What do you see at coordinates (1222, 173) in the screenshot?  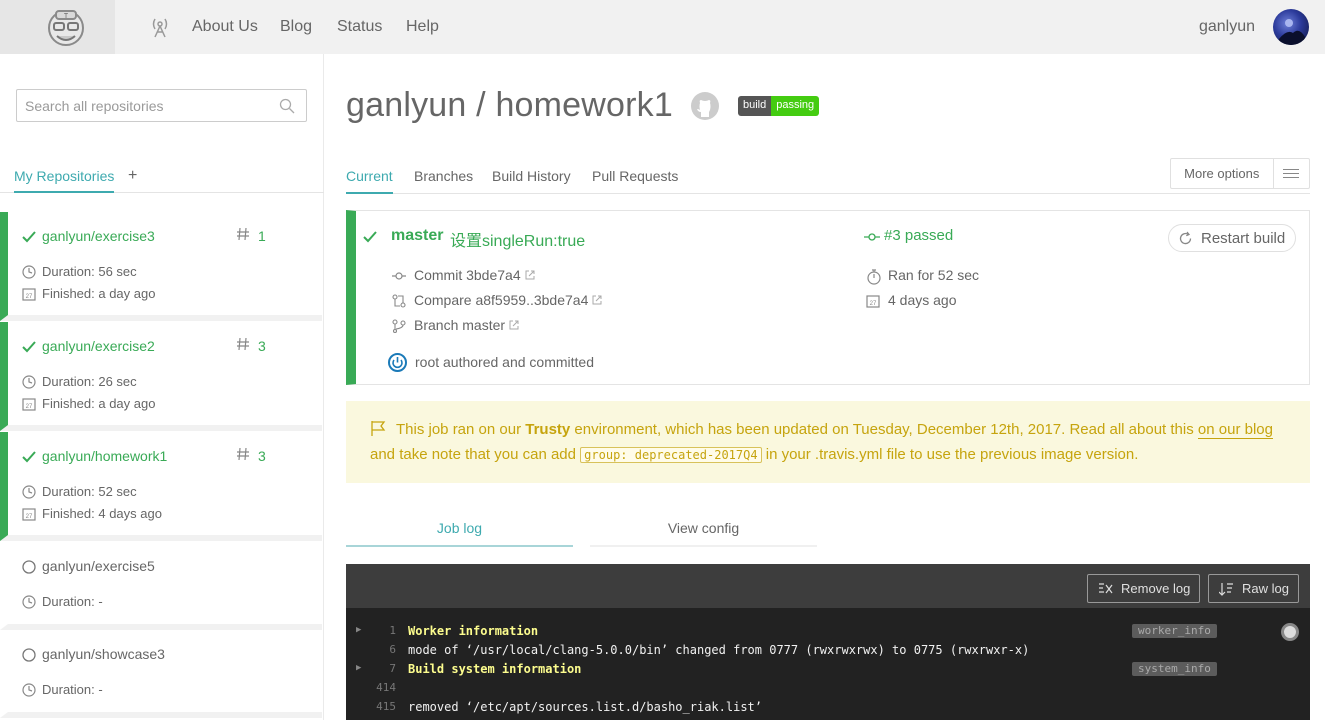 I see `more-options-label: More options` at bounding box center [1222, 173].